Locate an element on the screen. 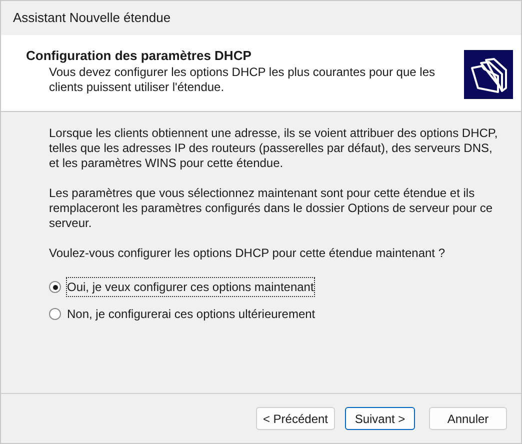 The height and width of the screenshot is (444, 522). body-paragraph: Les paramètres que vous sélectionnez maintenant sont pour cette étendue et ils remplaceront les paramètres configurés dans le dossier Options de serveur pour ce serveur. is located at coordinates (271, 208).